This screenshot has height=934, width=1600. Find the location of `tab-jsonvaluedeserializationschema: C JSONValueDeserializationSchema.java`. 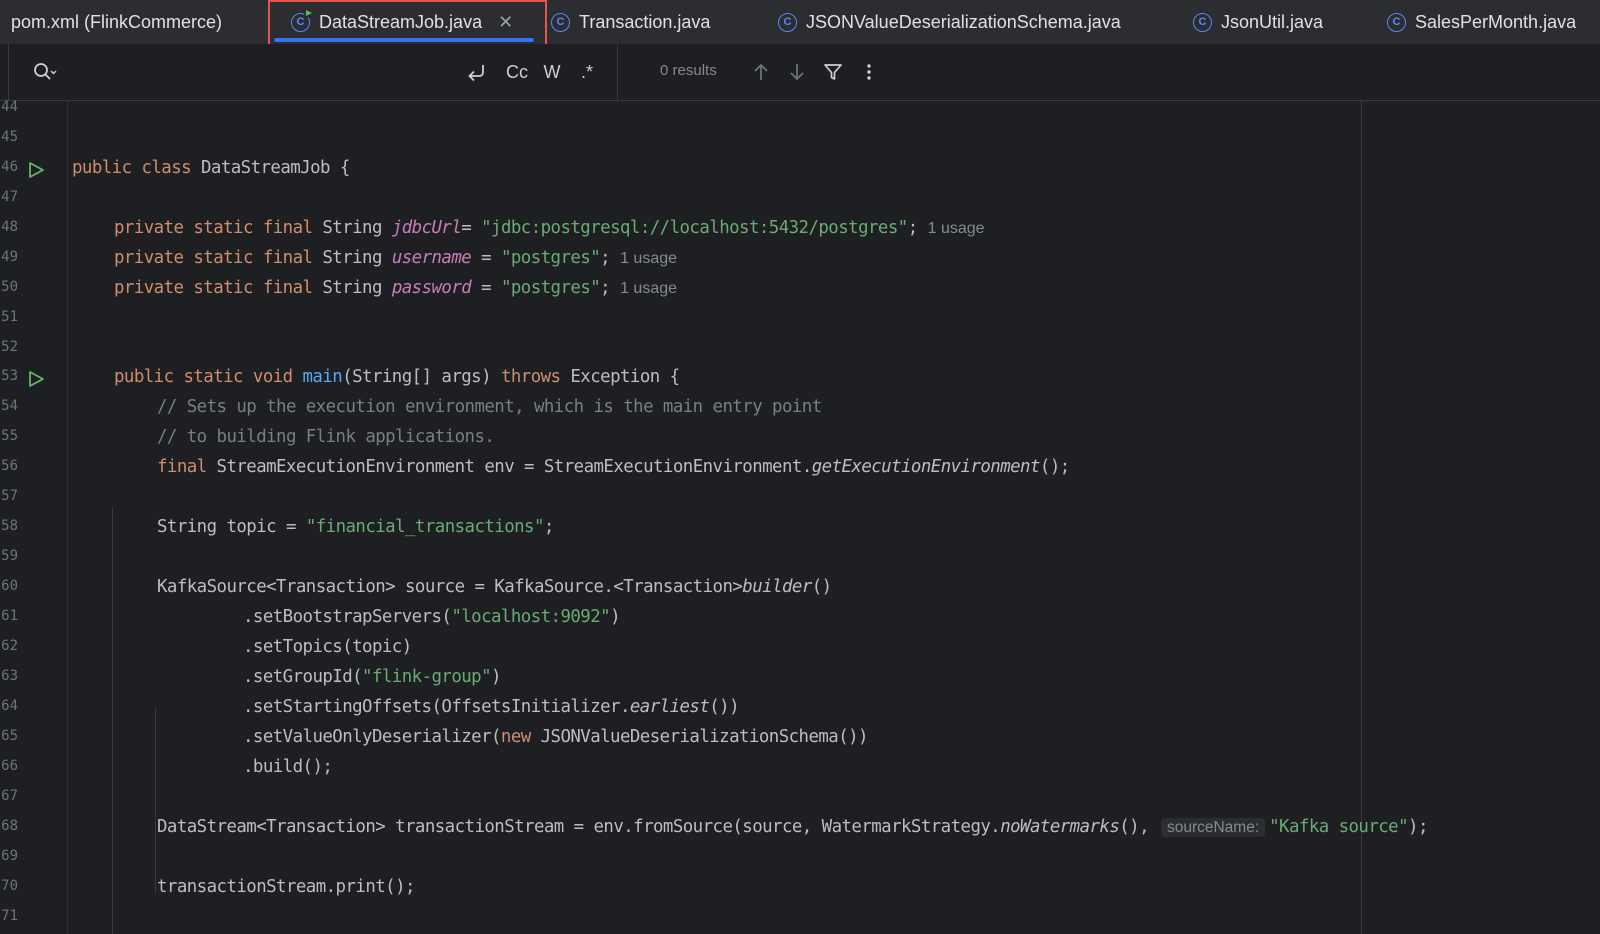

tab-jsonvaluedeserializationschema: C JSONValueDeserializationSchema.java is located at coordinates (949, 22).